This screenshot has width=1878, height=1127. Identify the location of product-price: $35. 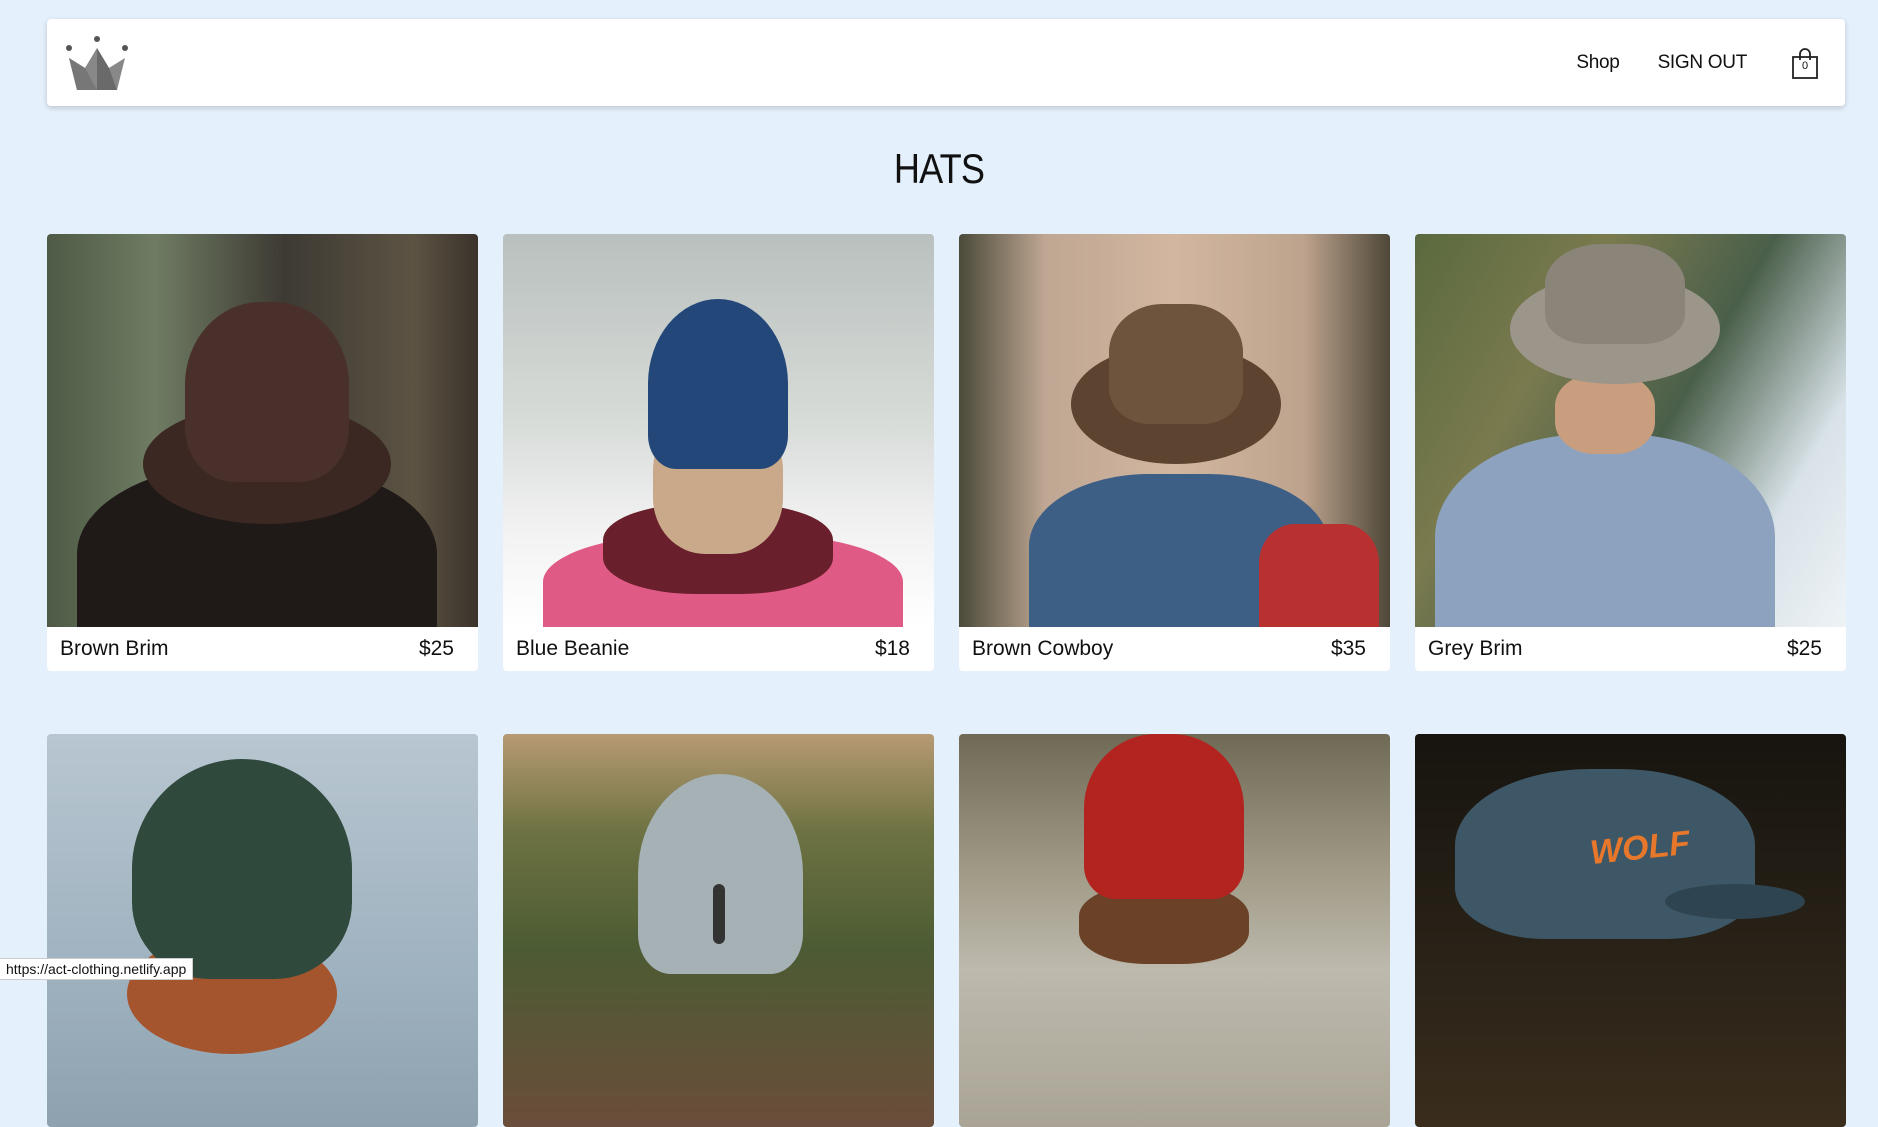
(1348, 648).